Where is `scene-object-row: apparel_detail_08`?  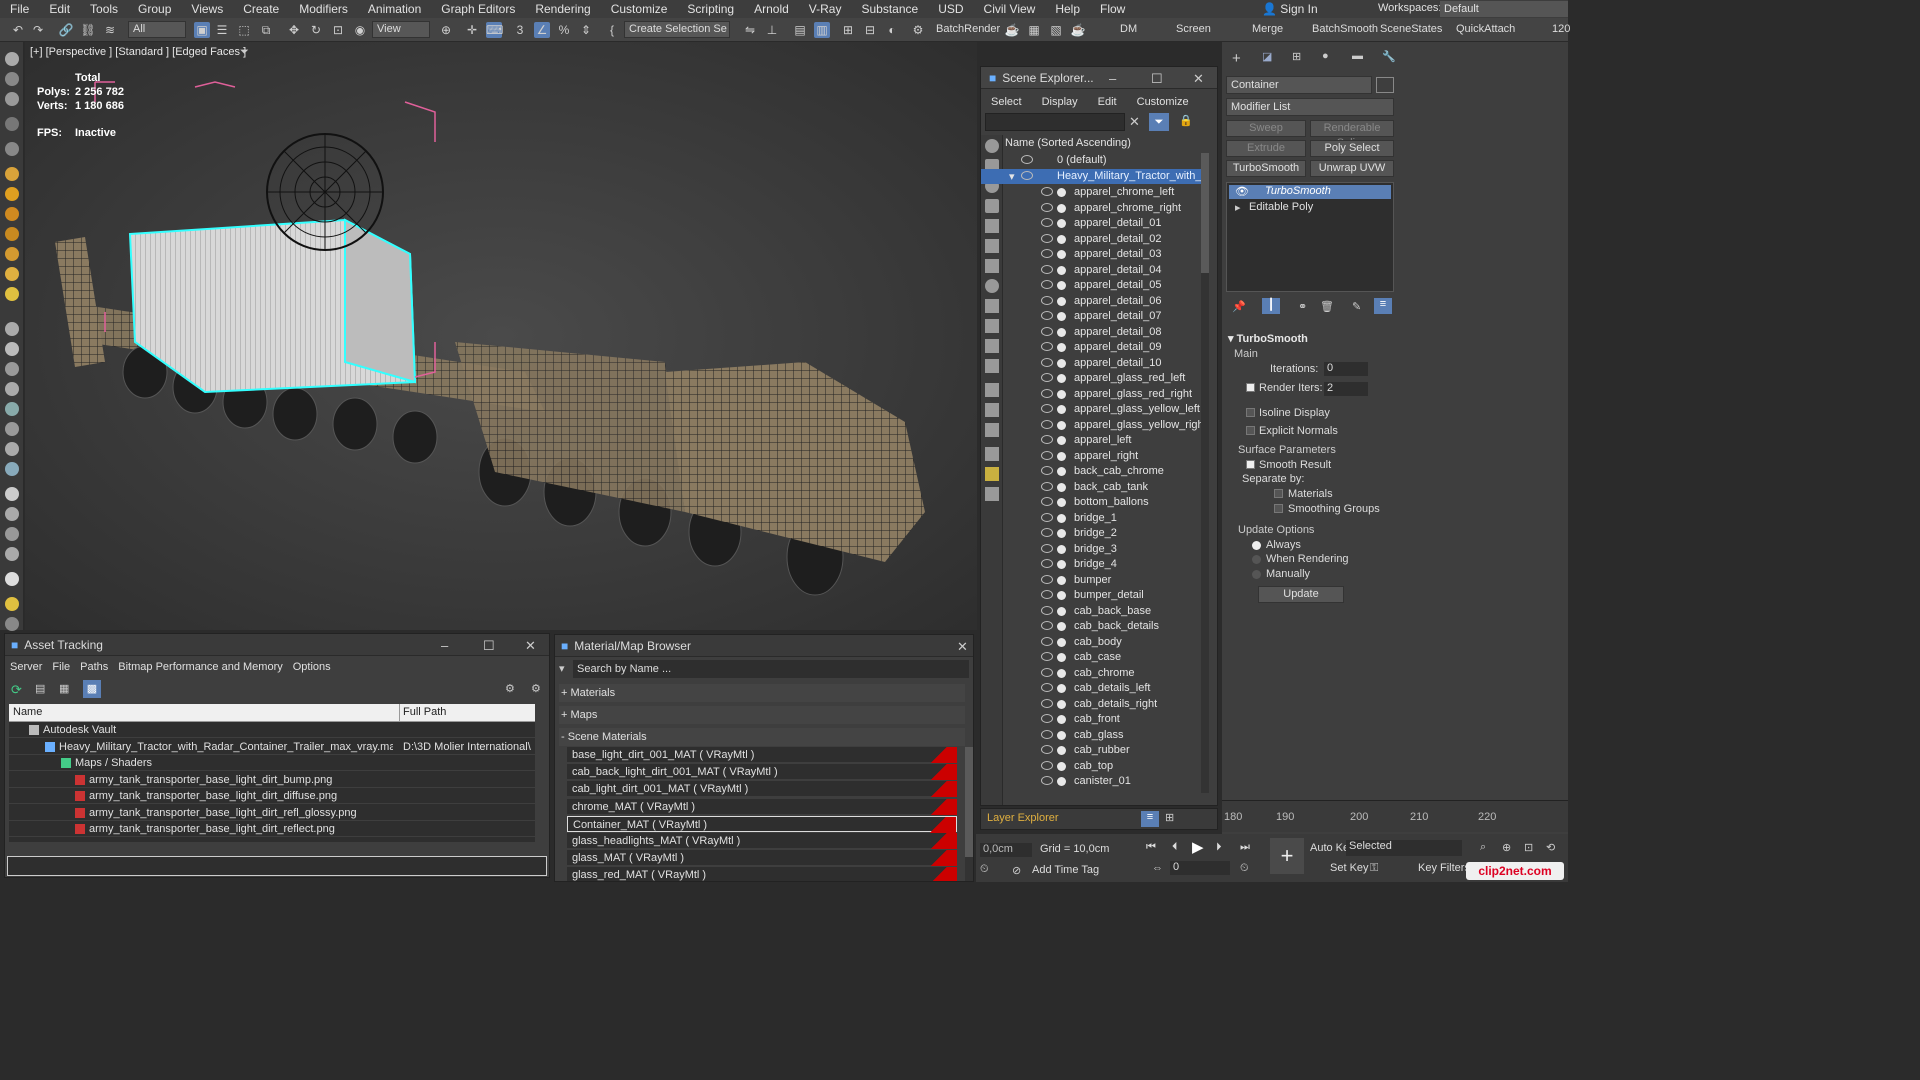 scene-object-row: apparel_detail_08 is located at coordinates (1091, 332).